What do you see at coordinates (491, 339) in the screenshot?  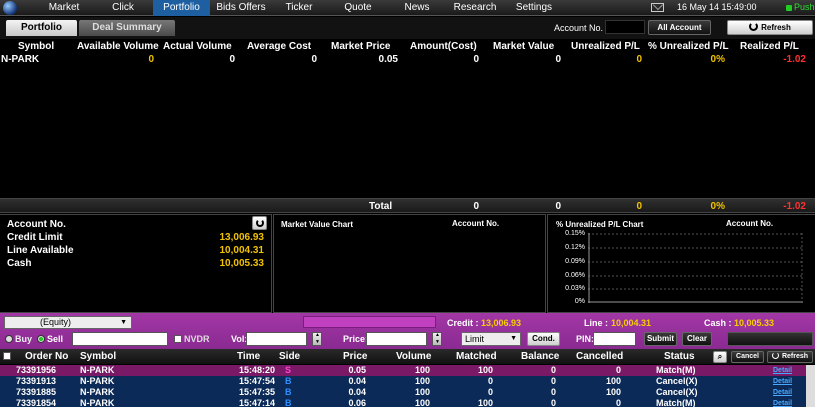 I see `order-type-select: Limit ▼` at bounding box center [491, 339].